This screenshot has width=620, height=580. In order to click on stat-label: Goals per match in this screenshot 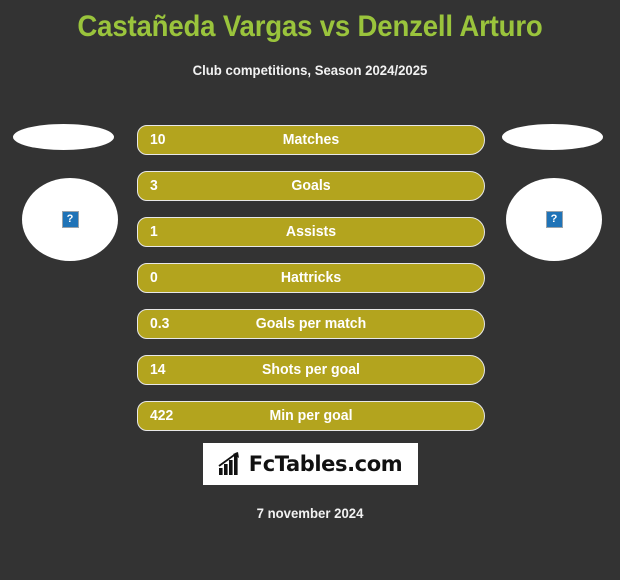, I will do `click(311, 323)`.